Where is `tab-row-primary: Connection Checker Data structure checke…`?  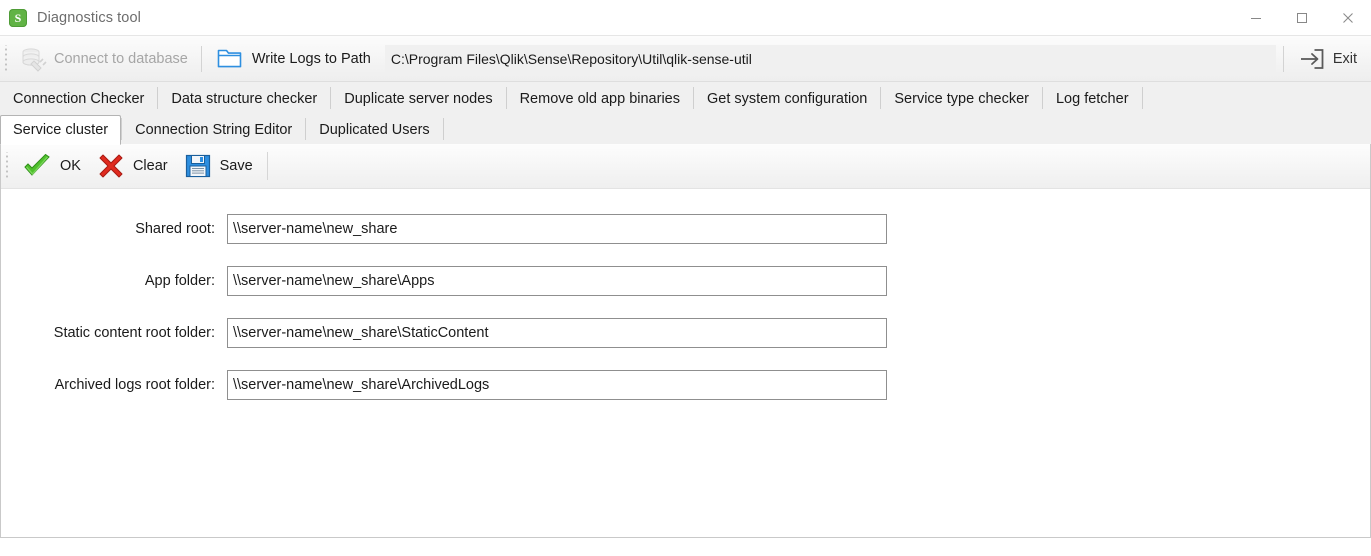
tab-row-primary: Connection Checker Data structure checke… is located at coordinates (685, 98).